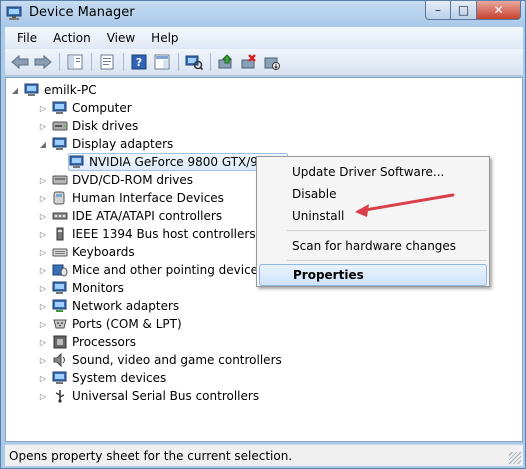 Image resolution: width=526 pixels, height=469 pixels. Describe the element at coordinates (60, 234) in the screenshot. I see `ieee1394-icon` at that location.